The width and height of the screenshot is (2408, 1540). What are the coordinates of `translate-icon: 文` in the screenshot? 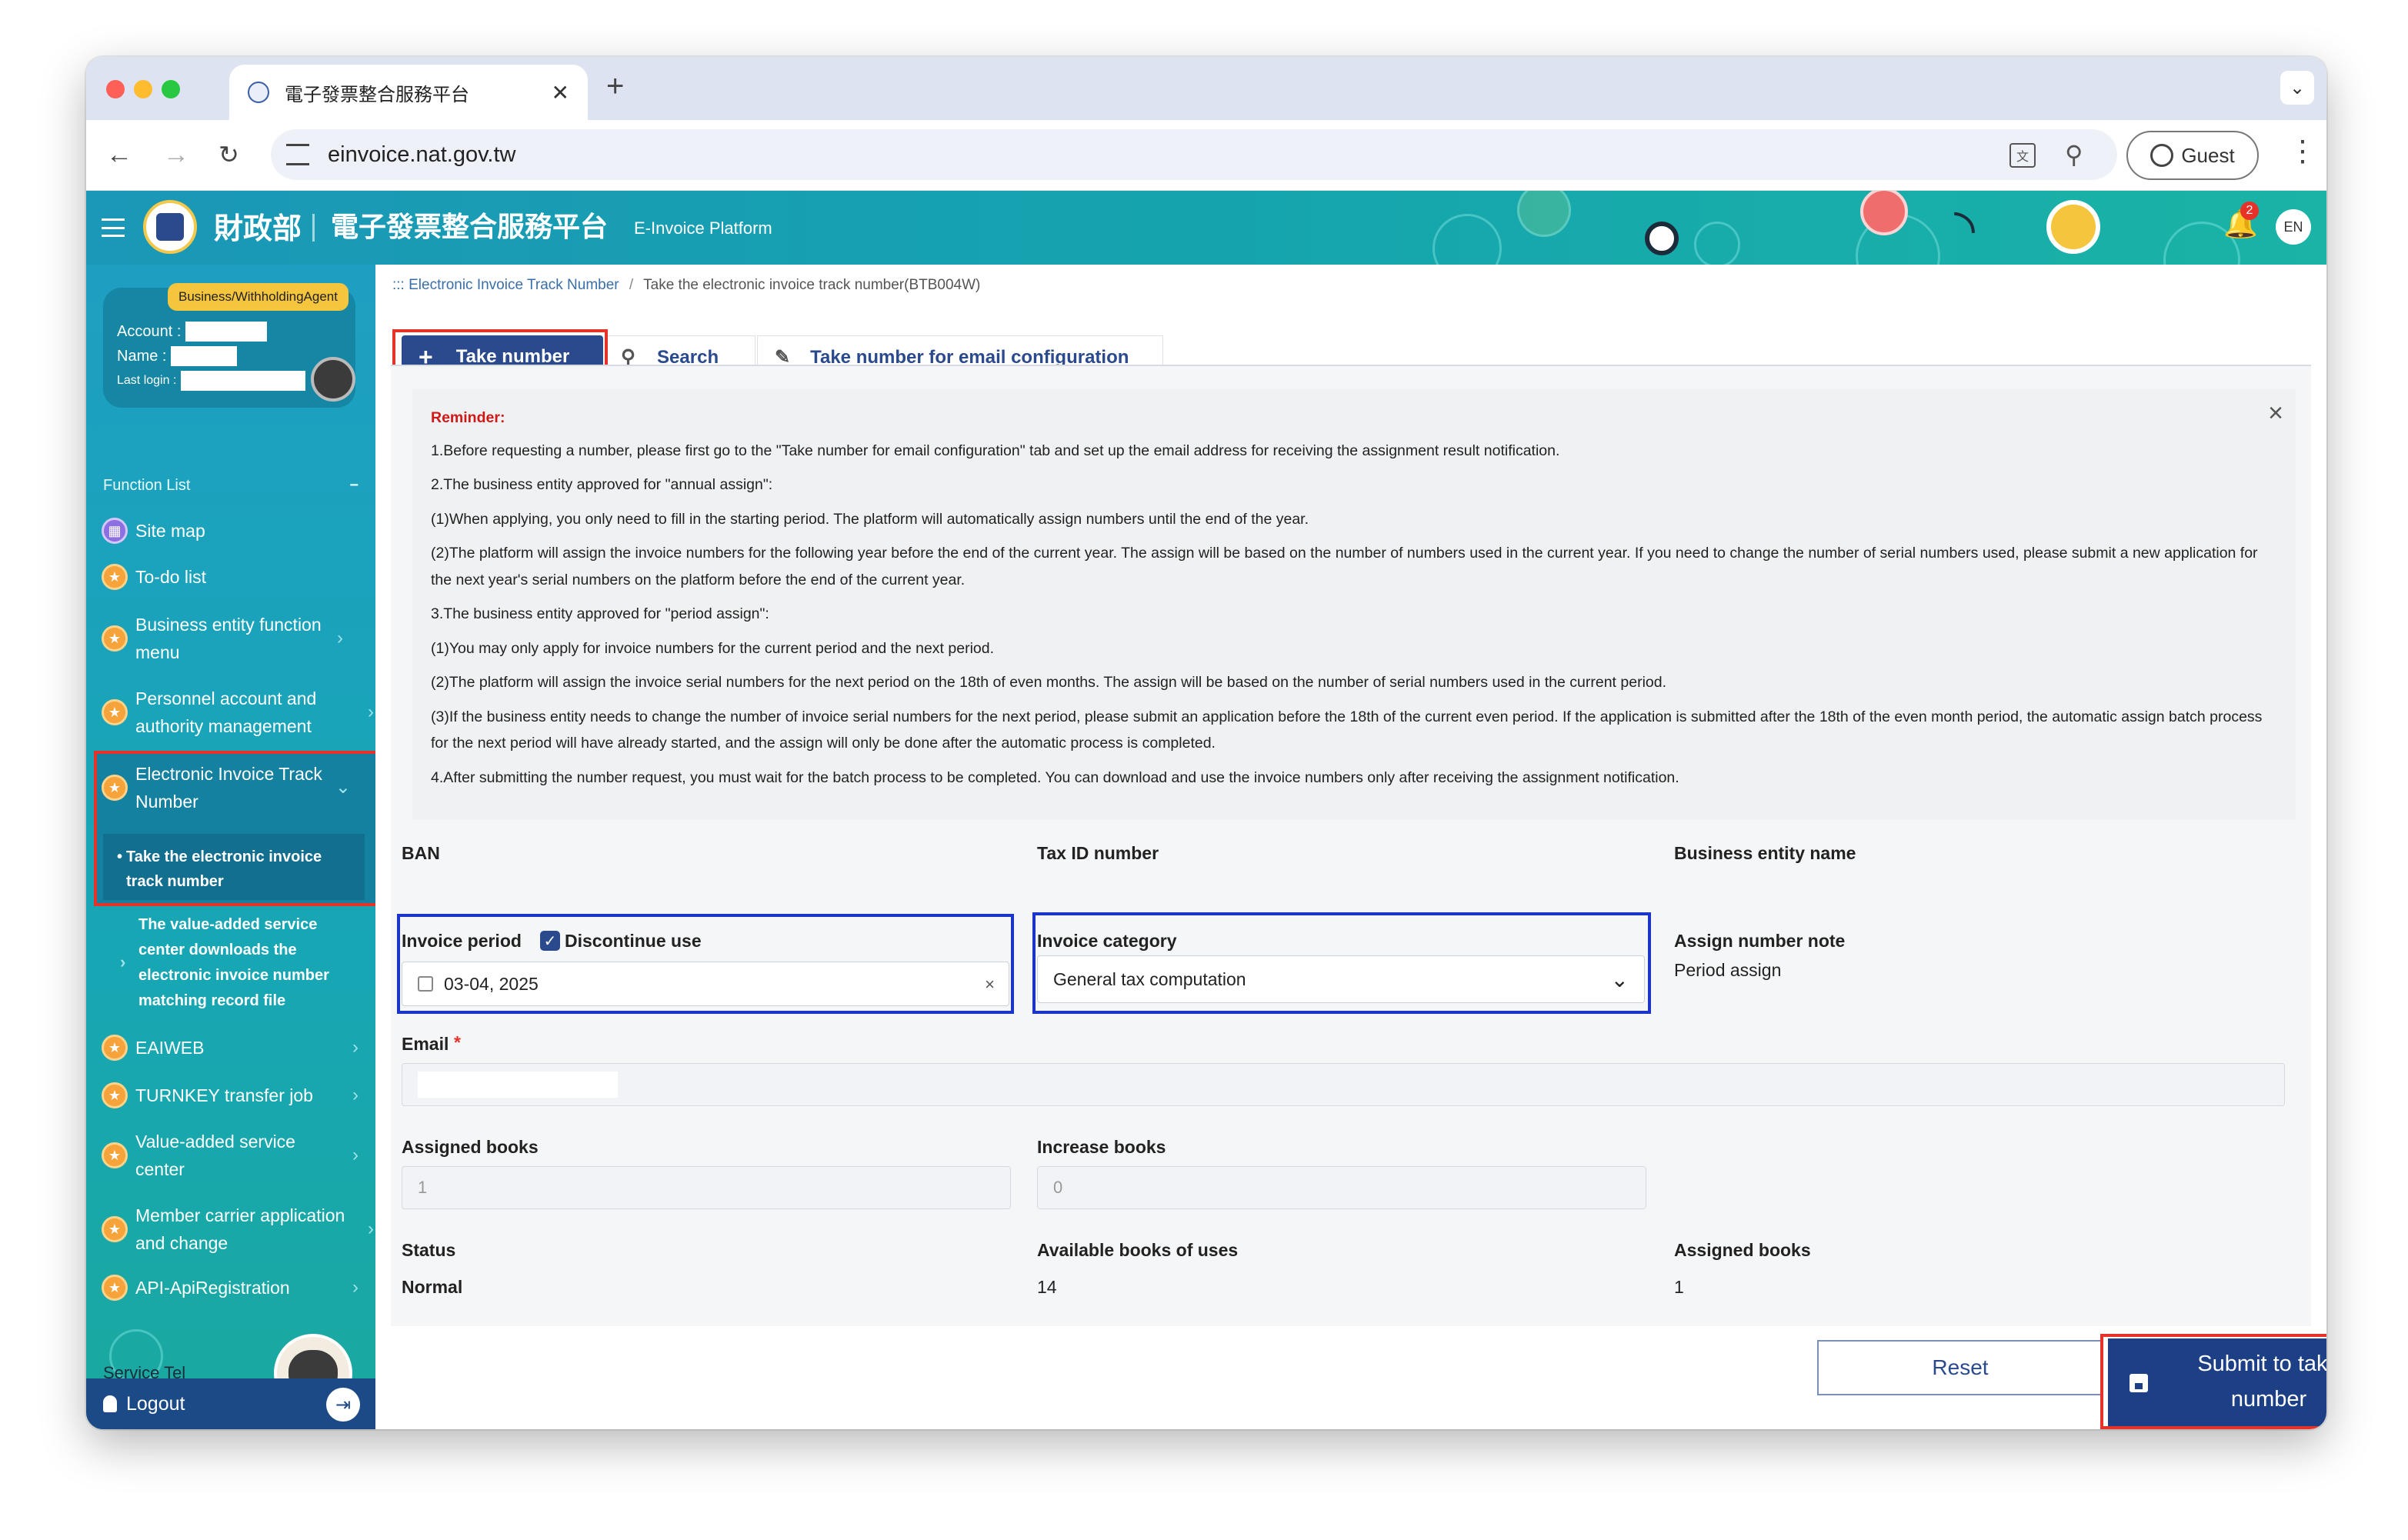 It's located at (2022, 155).